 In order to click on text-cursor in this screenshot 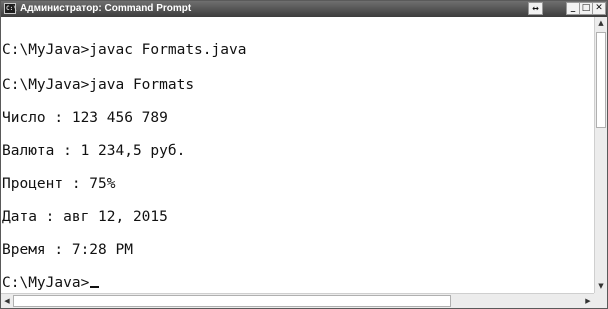, I will do `click(95, 287)`.